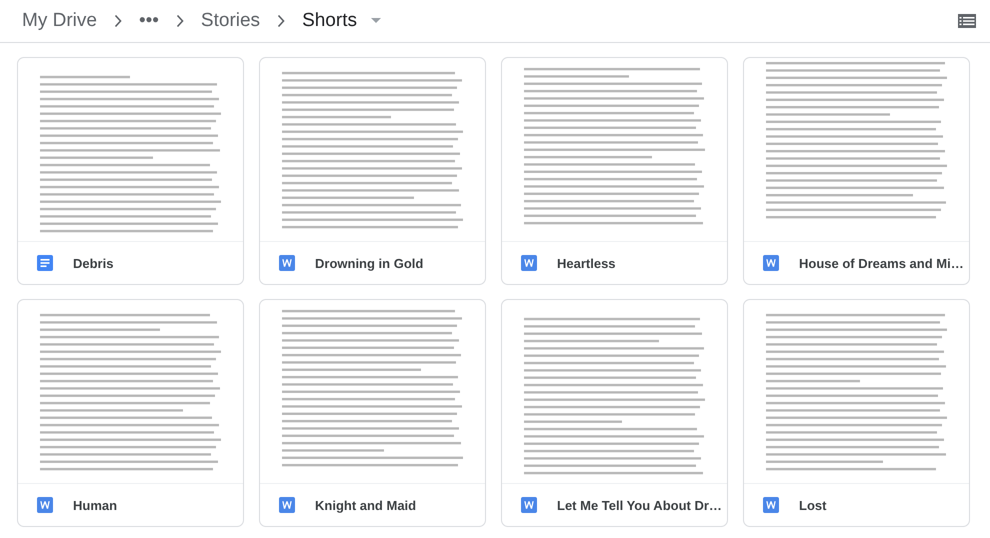 The height and width of the screenshot is (538, 990). What do you see at coordinates (365, 505) in the screenshot?
I see `file-name: Knight and Maid` at bounding box center [365, 505].